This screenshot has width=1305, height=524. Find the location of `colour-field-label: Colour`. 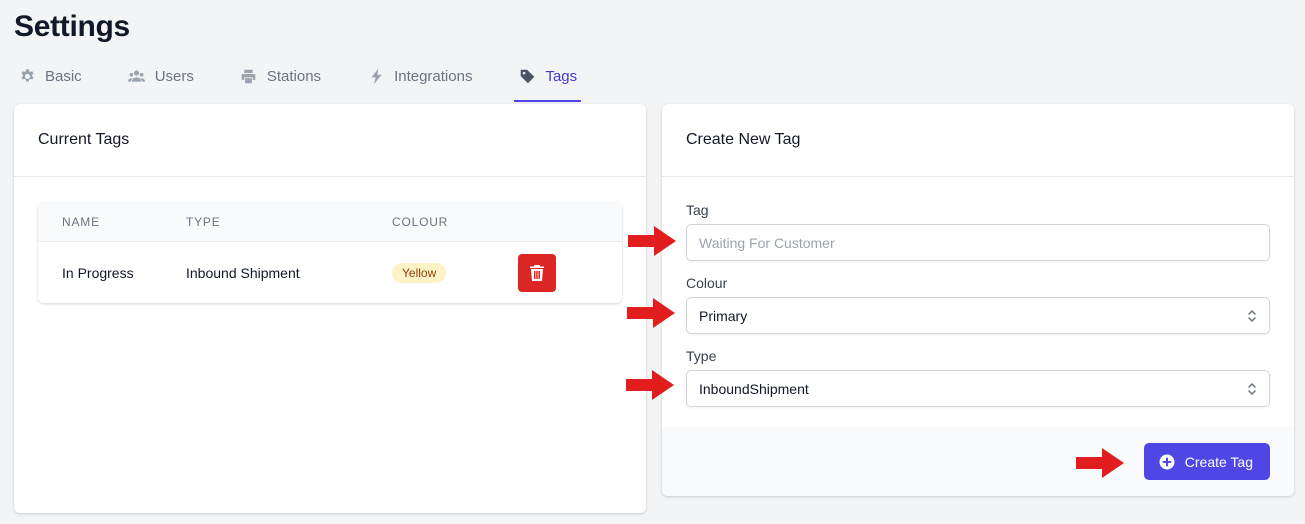

colour-field-label: Colour is located at coordinates (707, 283).